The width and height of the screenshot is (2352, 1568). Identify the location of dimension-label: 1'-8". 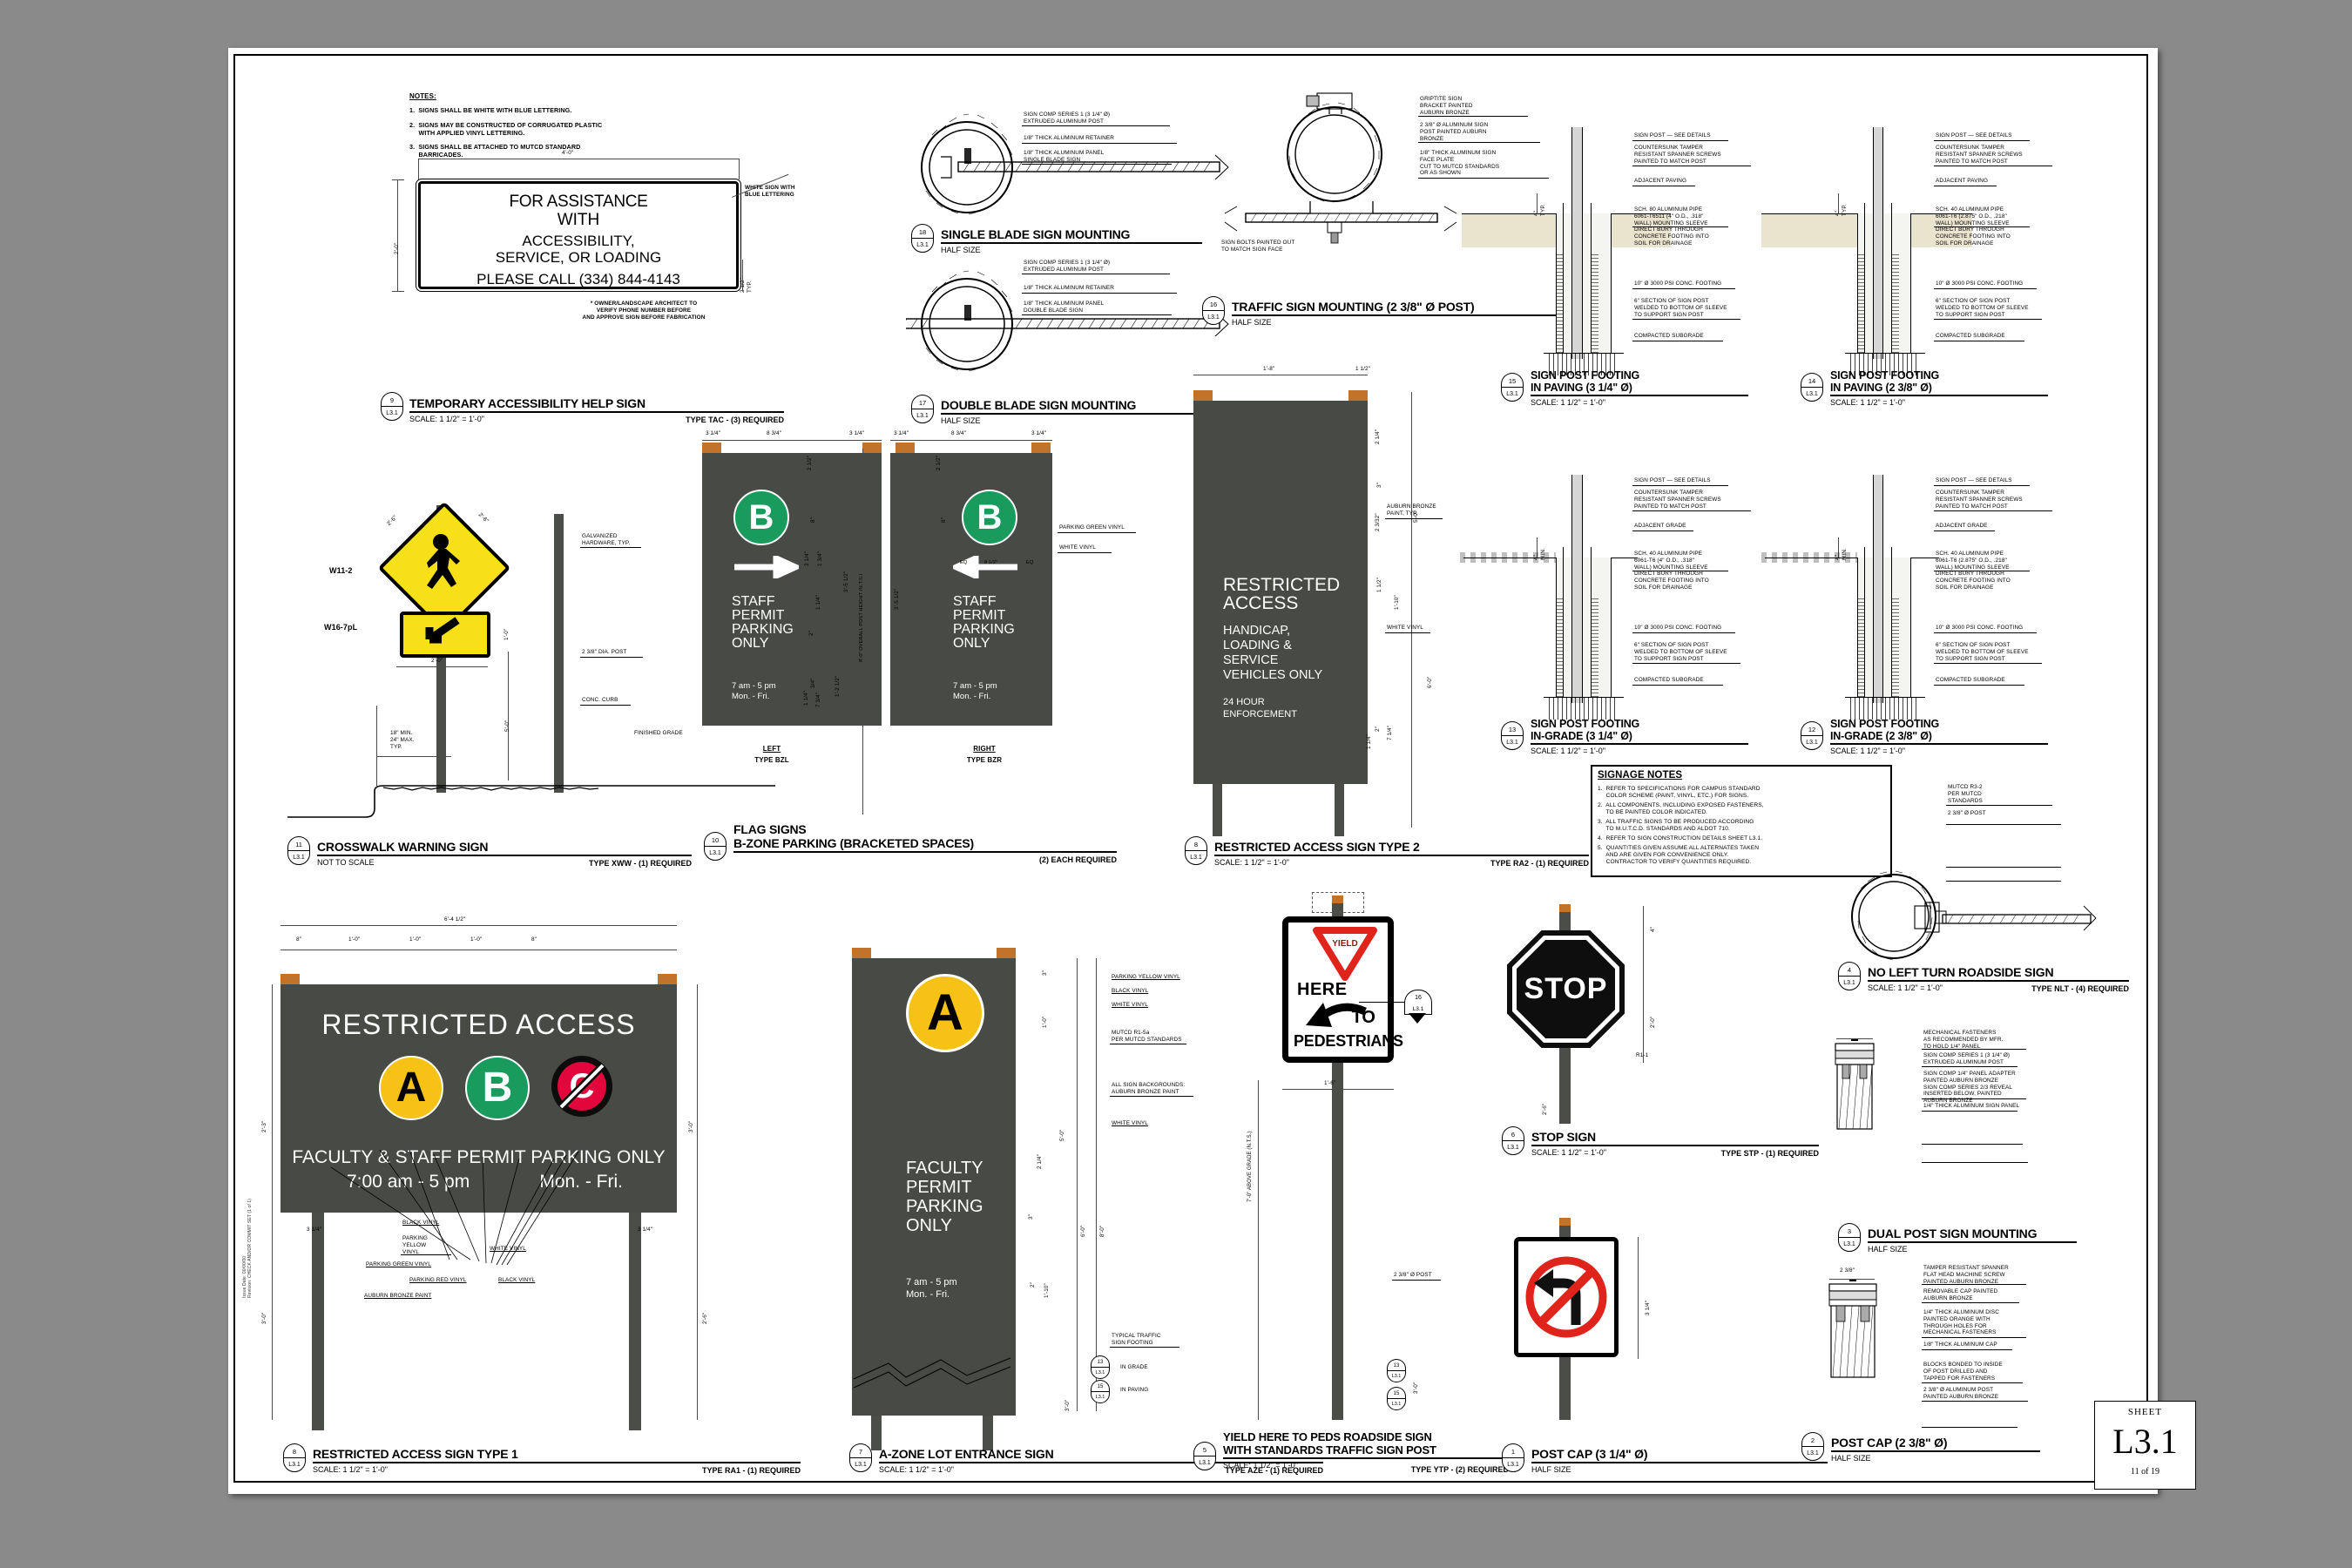
(1269, 369).